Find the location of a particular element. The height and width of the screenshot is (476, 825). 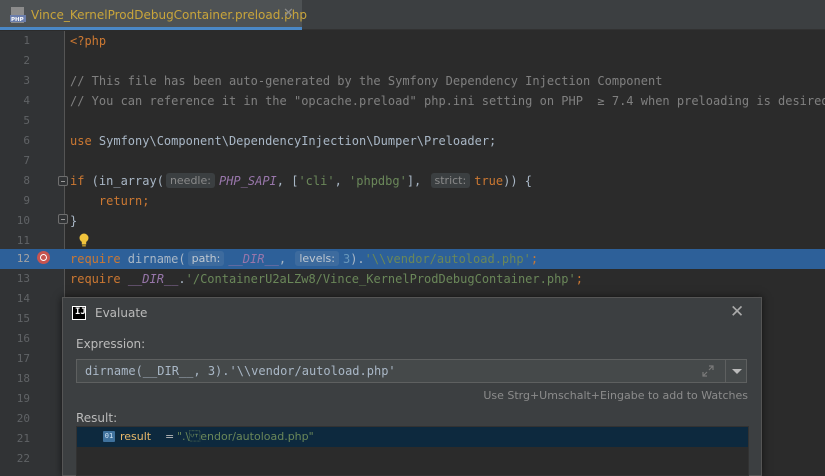

expand-icon is located at coordinates (708, 371).